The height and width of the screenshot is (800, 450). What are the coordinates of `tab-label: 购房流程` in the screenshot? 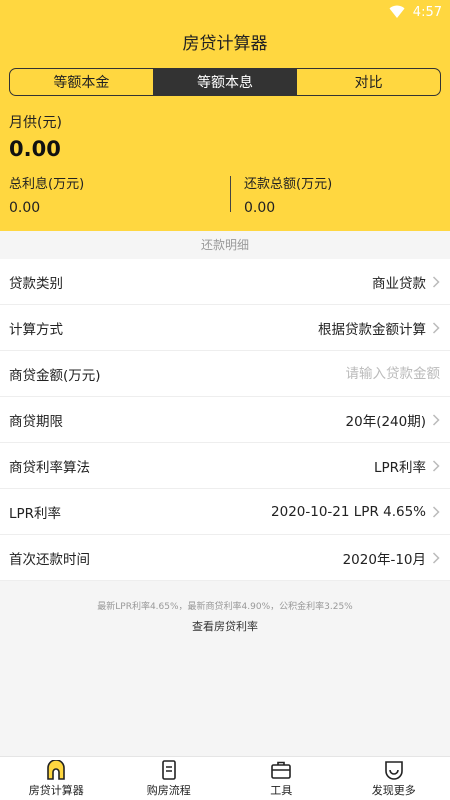 It's located at (168, 790).